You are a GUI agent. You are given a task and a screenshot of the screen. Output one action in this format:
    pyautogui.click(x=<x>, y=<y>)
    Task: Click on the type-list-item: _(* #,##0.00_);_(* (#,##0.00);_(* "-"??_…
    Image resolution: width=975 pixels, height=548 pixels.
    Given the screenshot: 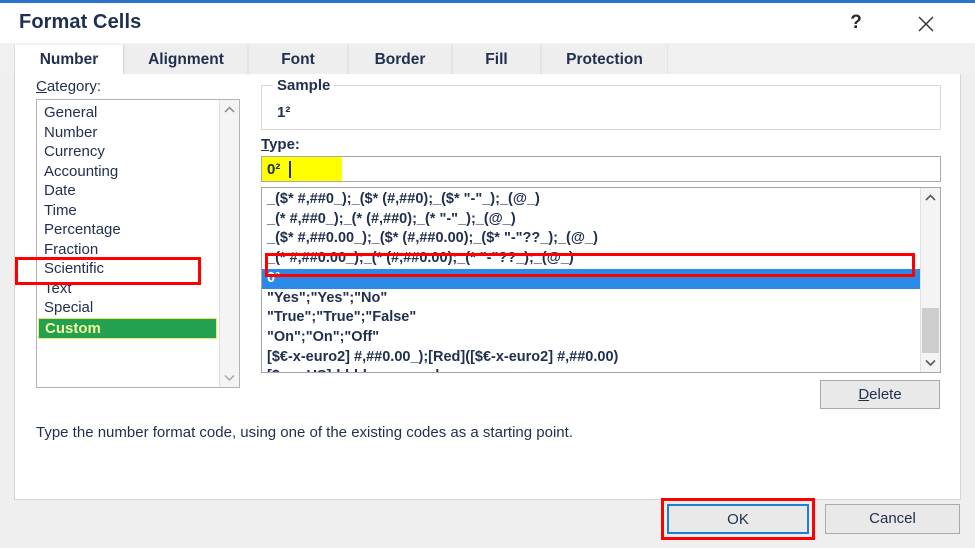 What is the action you would take?
    pyautogui.click(x=591, y=259)
    